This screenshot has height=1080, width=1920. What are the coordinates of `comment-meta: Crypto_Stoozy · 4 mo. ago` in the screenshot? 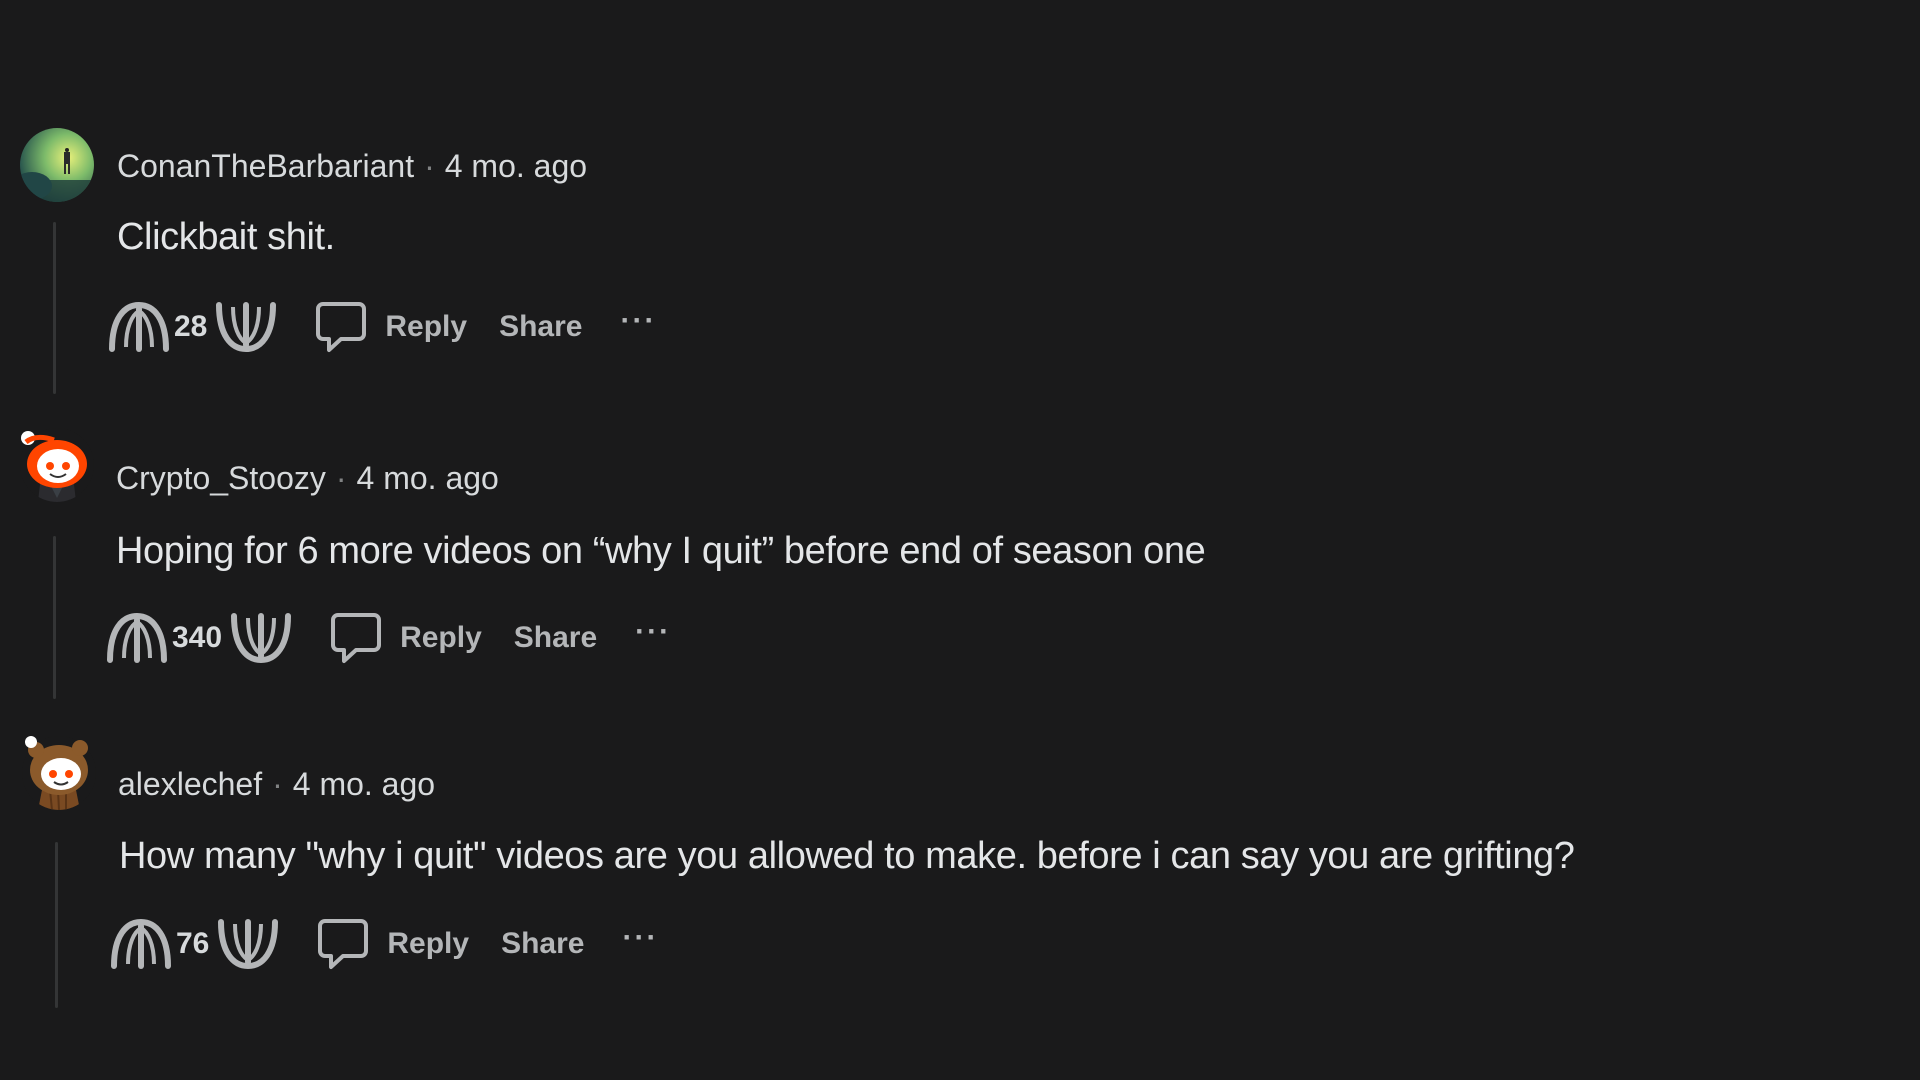 It's located at (307, 478).